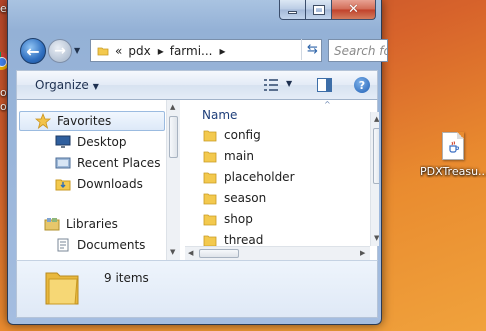  What do you see at coordinates (118, 51) in the screenshot?
I see `breadcrumb-overflow: «` at bounding box center [118, 51].